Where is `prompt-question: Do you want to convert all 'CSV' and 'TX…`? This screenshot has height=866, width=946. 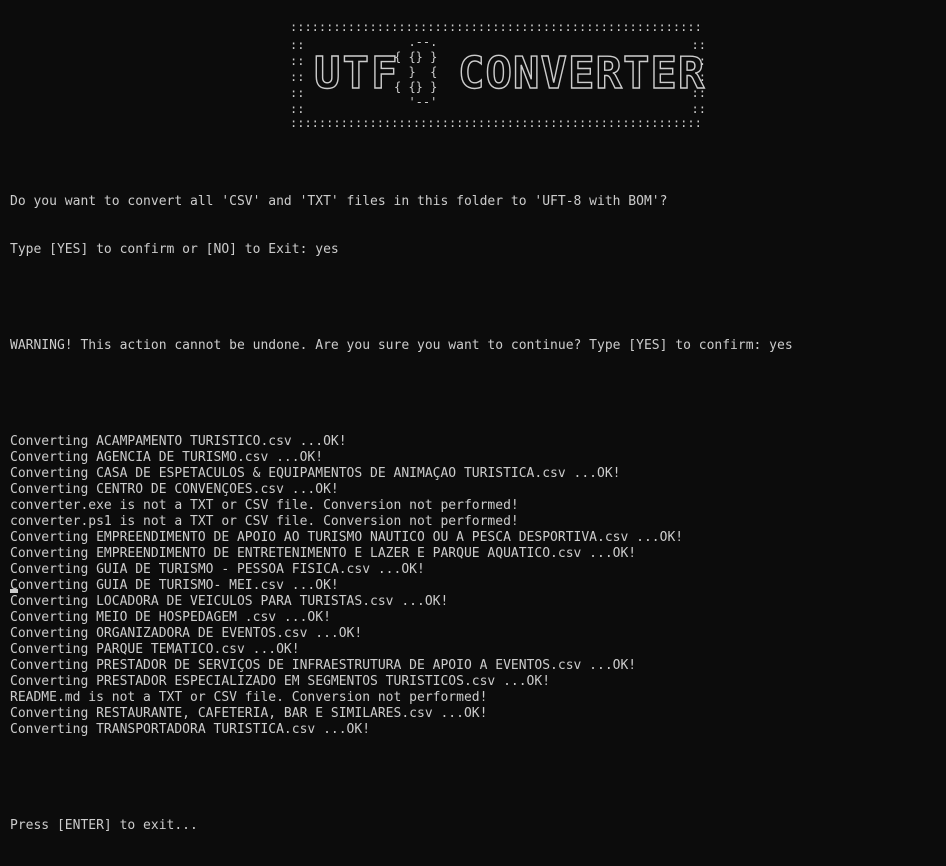
prompt-question: Do you want to convert all 'CSV' and 'TX… is located at coordinates (339, 201).